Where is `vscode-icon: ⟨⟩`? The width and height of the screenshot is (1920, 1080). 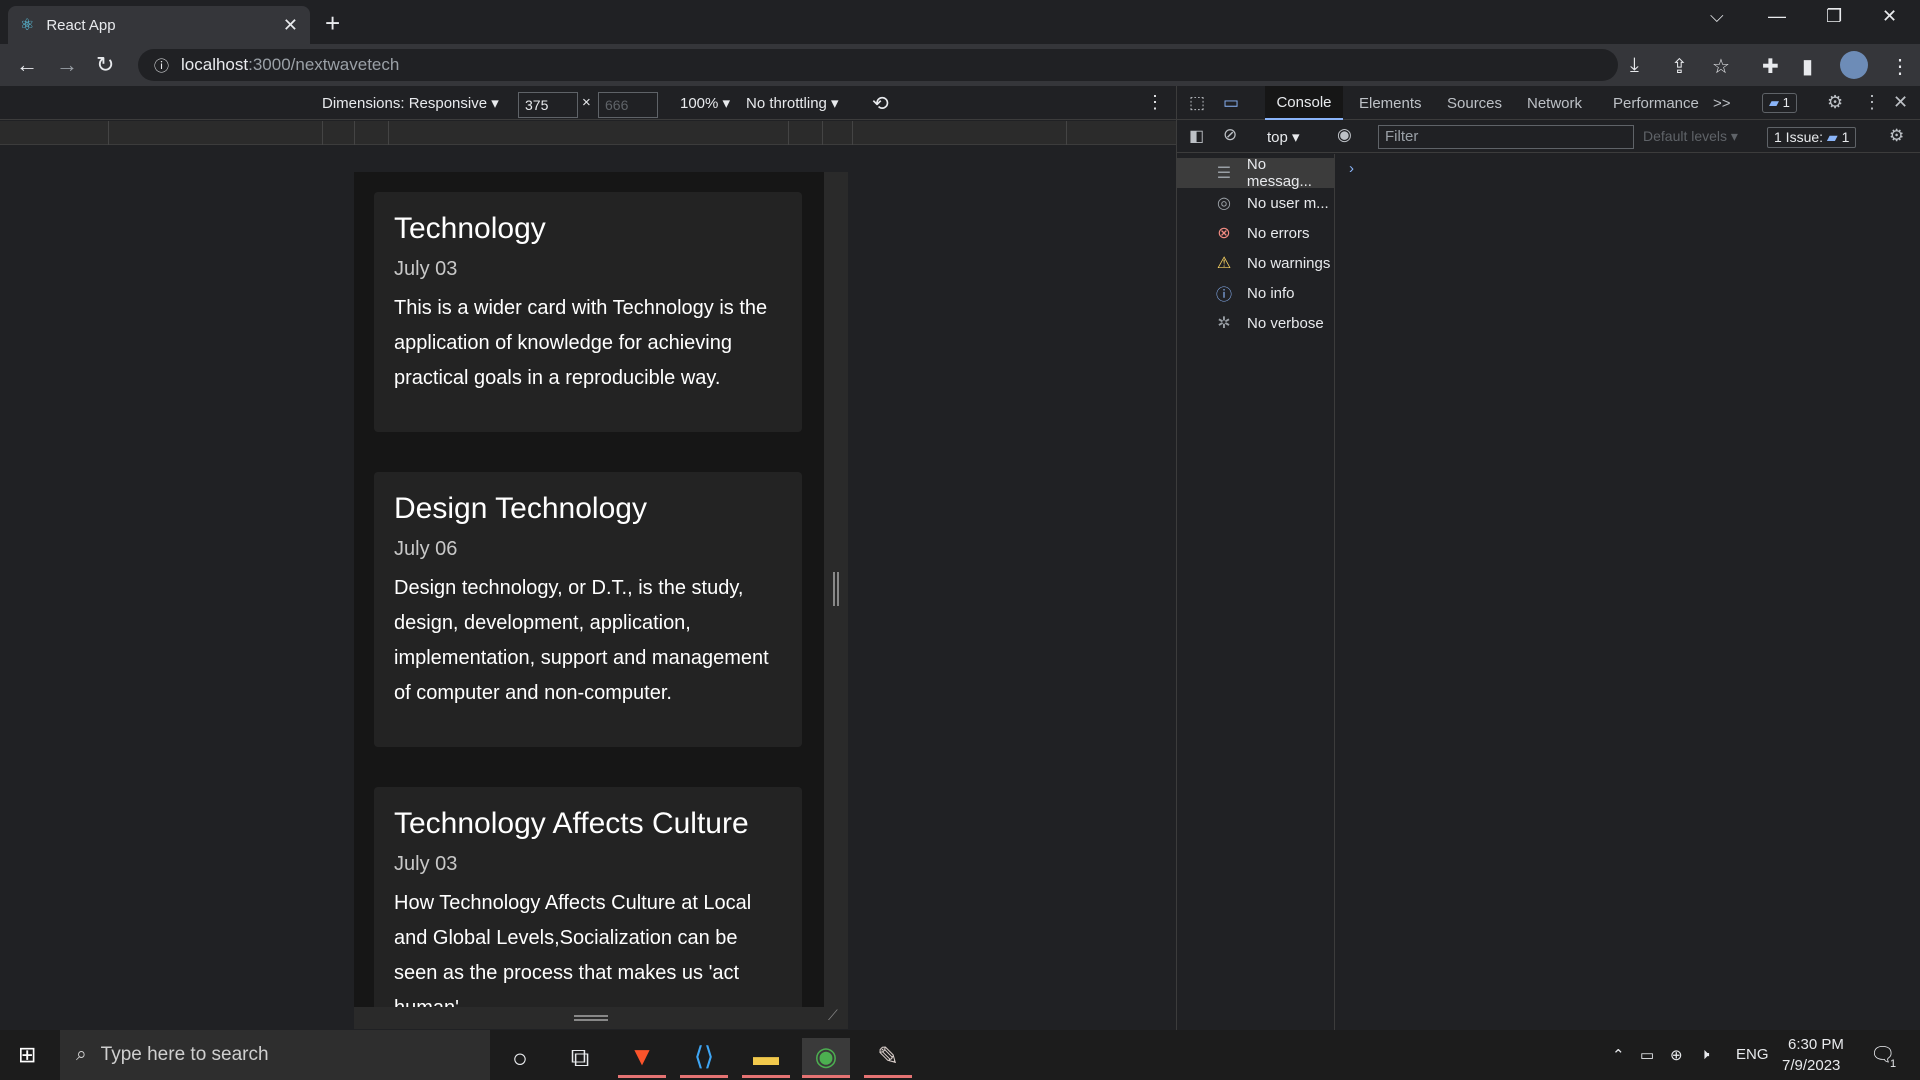 vscode-icon: ⟨⟩ is located at coordinates (704, 1058).